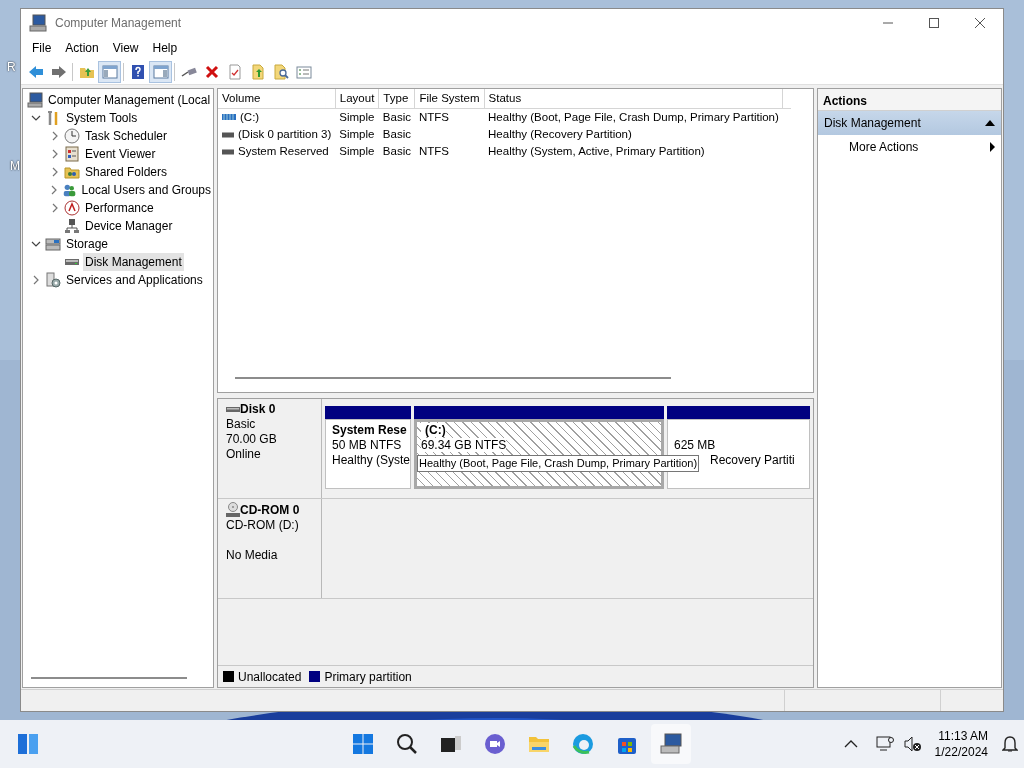 The width and height of the screenshot is (1024, 768). Describe the element at coordinates (129, 226) in the screenshot. I see `tree-item: Device Manager` at that location.